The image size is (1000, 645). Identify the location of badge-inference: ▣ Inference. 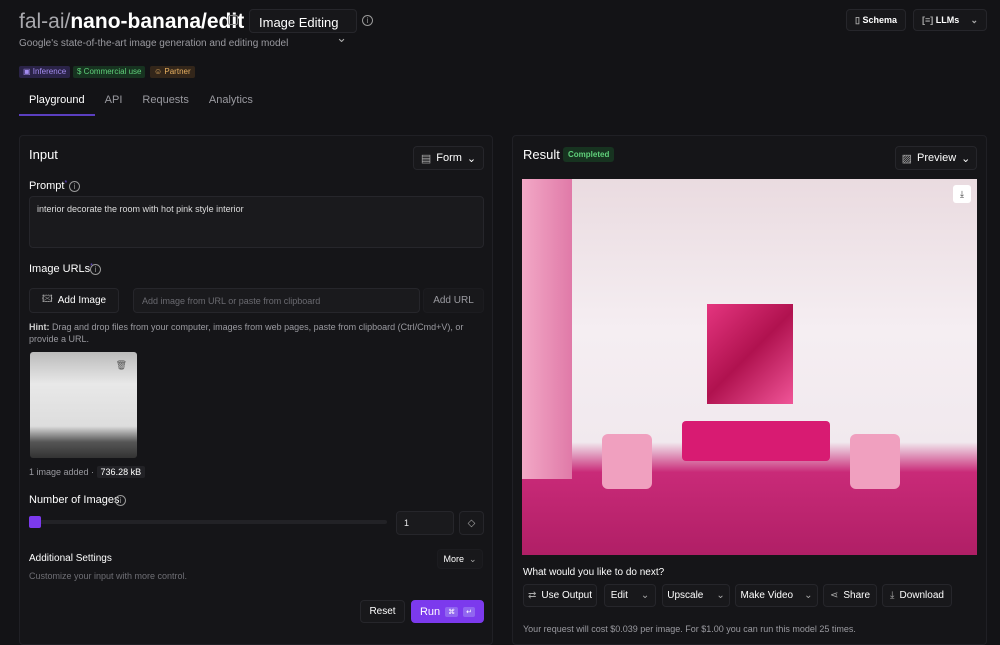
(45, 72).